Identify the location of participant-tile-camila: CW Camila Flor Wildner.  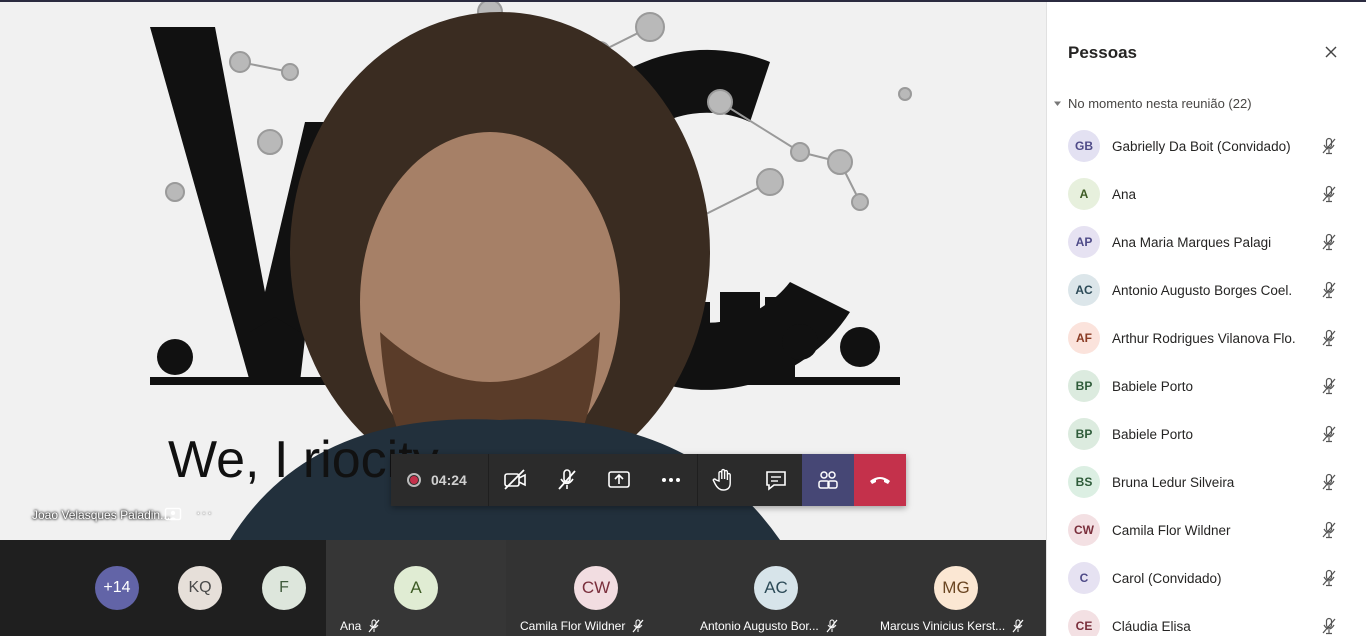
(596, 588).